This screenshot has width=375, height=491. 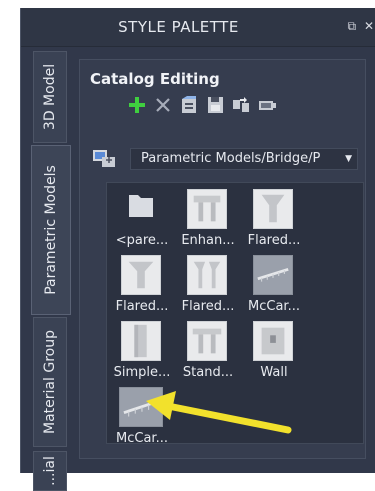 I want to click on catalog-path-value: Parametric Models/Bridge/P, so click(x=231, y=158).